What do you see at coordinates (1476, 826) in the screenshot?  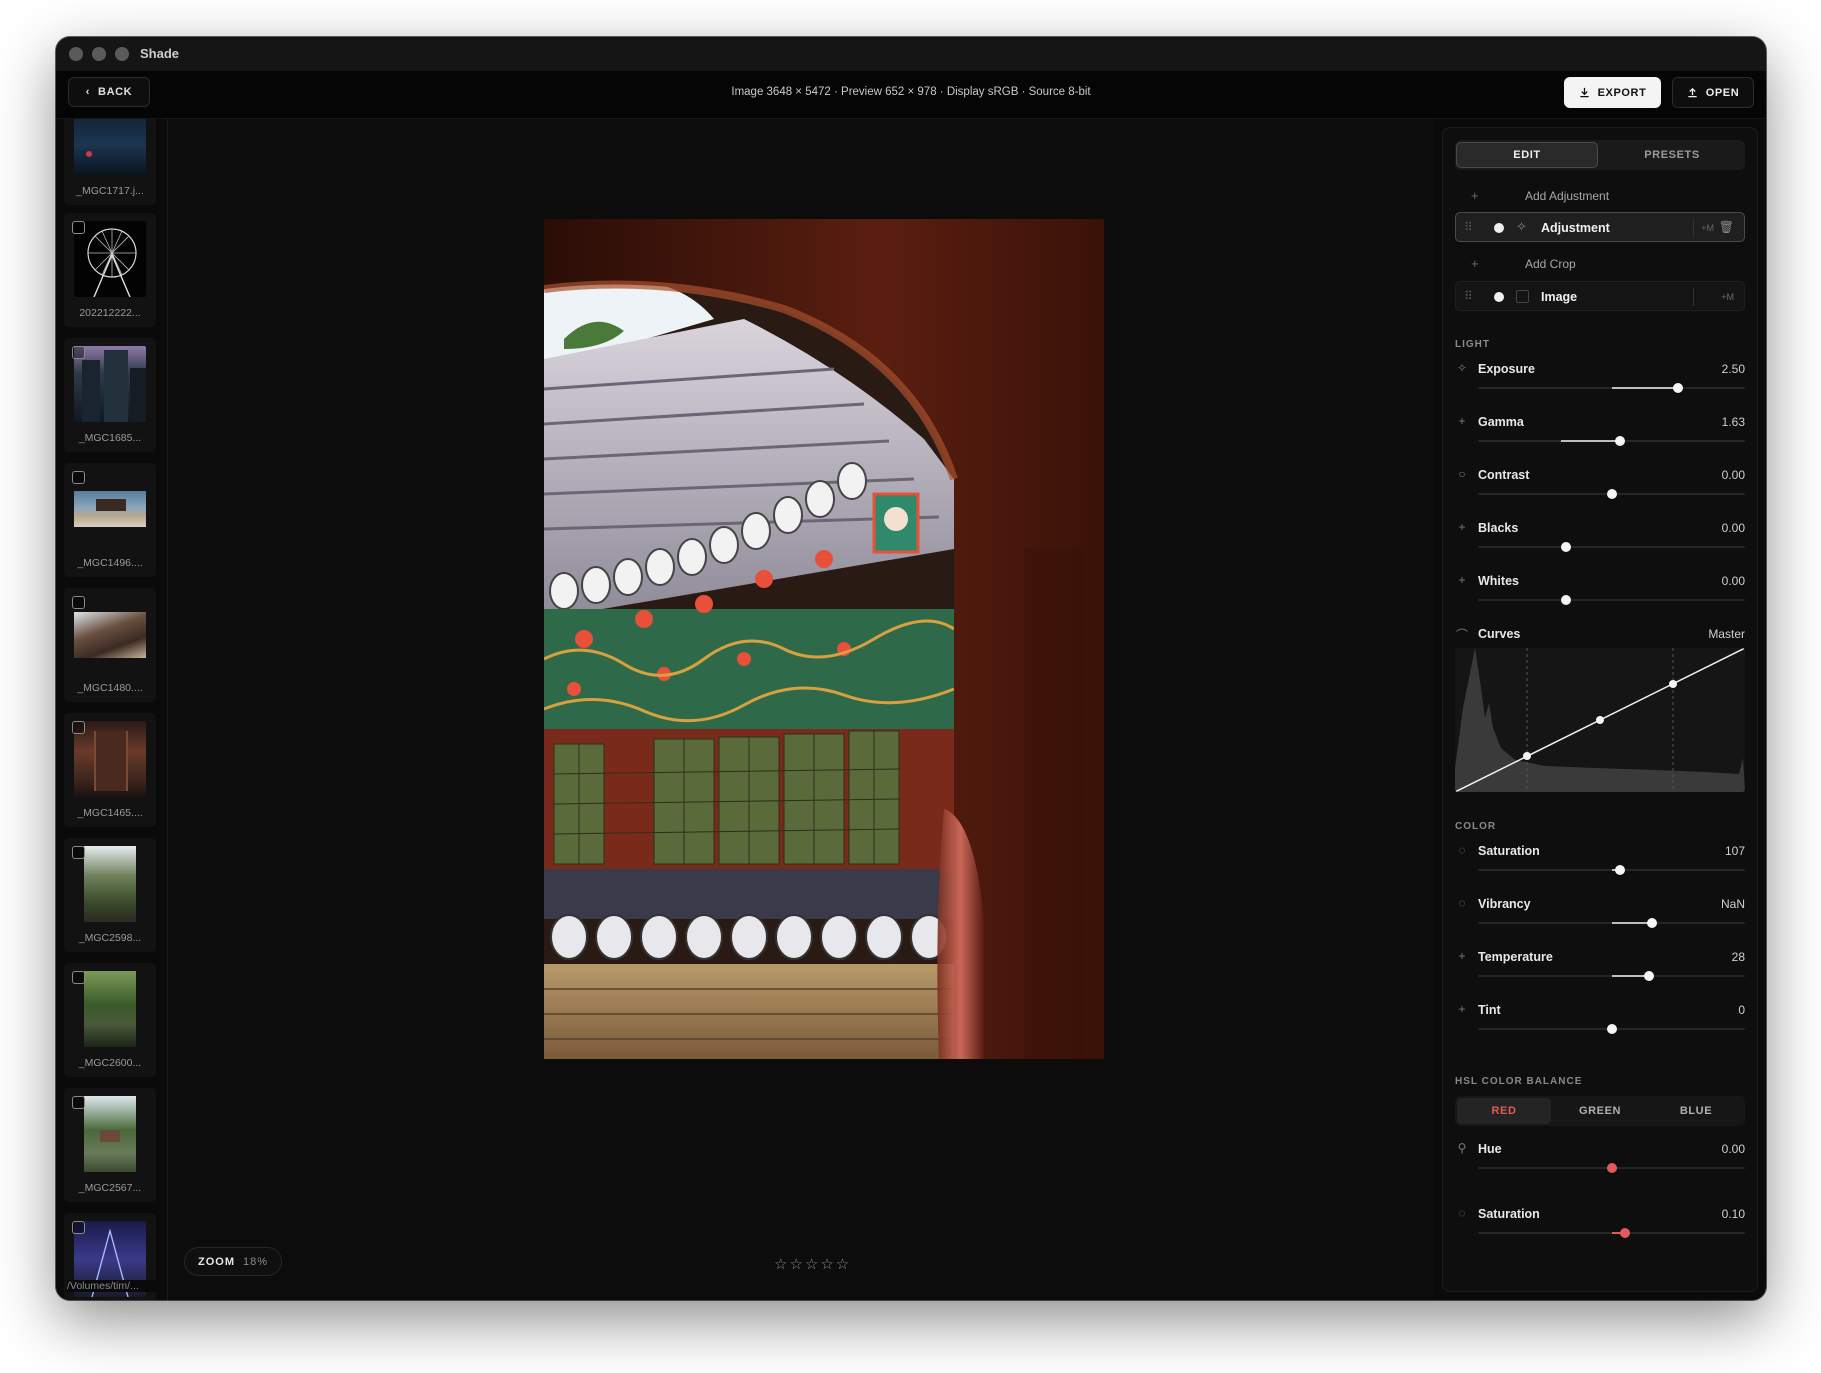 I see `section-color: COLOR` at bounding box center [1476, 826].